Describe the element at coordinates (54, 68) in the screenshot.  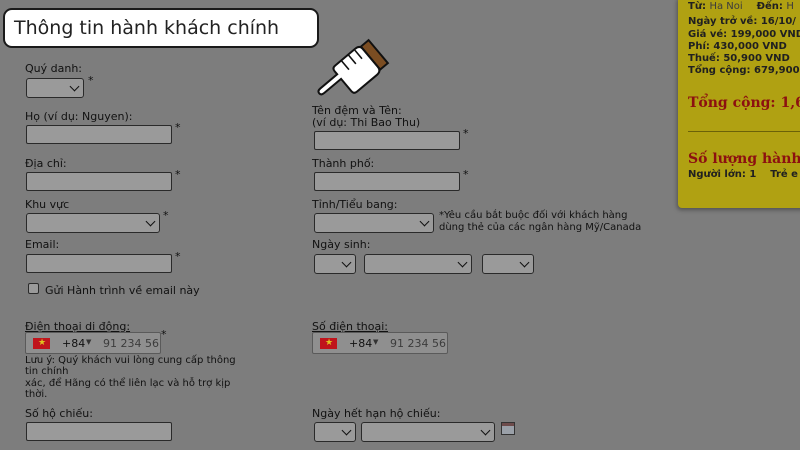
I see `title-label: Quý danh:` at that location.